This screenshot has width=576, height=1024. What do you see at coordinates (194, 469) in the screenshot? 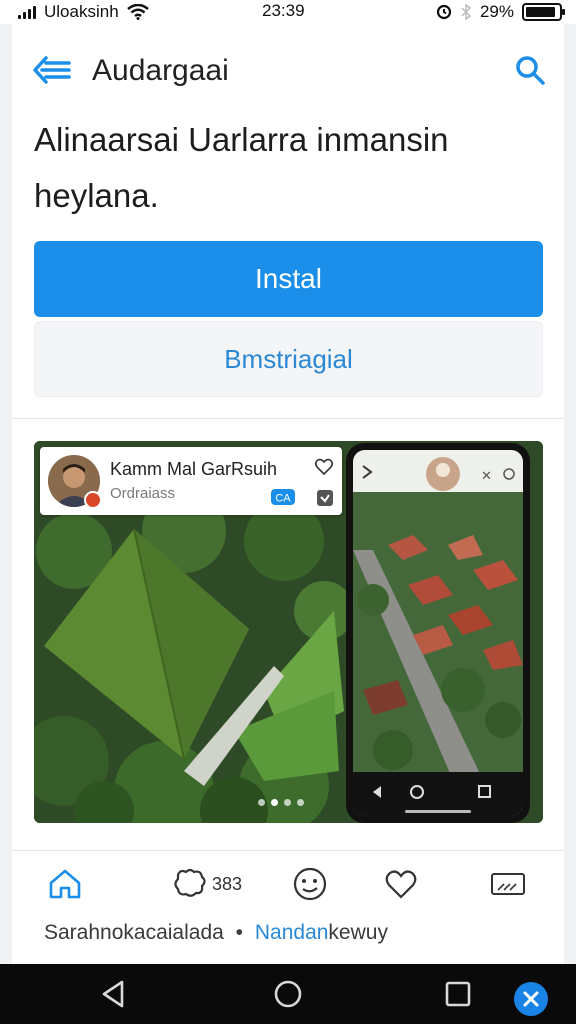
I see `profile-name: Kamm Mal GarRsuih` at bounding box center [194, 469].